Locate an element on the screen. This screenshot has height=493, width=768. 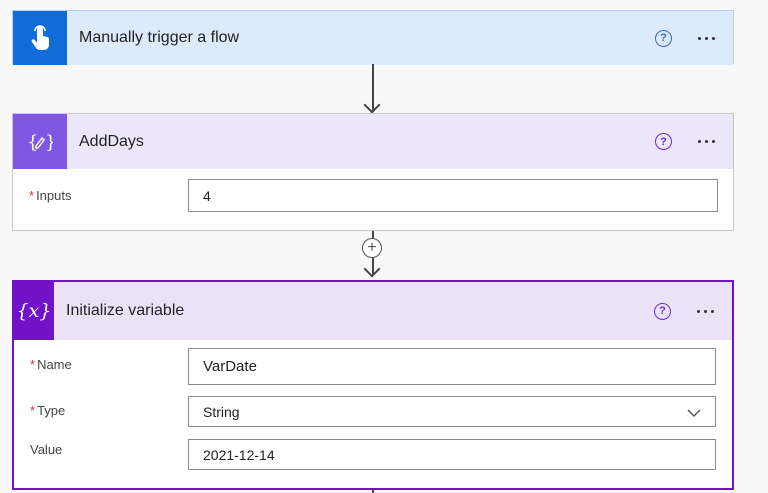
trigger-title: Manually trigger a flow is located at coordinates (159, 37).